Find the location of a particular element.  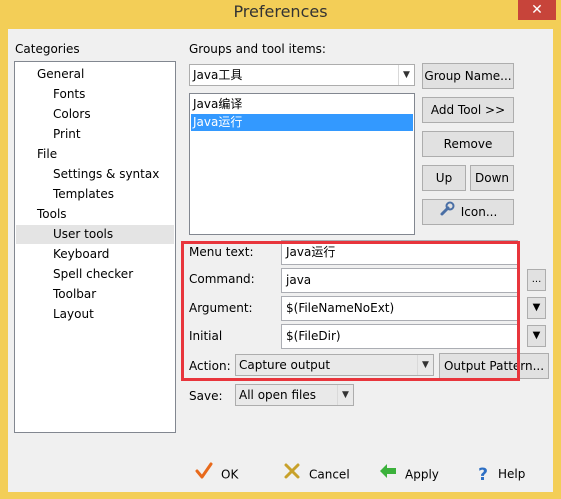

add-tool-button: Add Tool >> is located at coordinates (468, 110).